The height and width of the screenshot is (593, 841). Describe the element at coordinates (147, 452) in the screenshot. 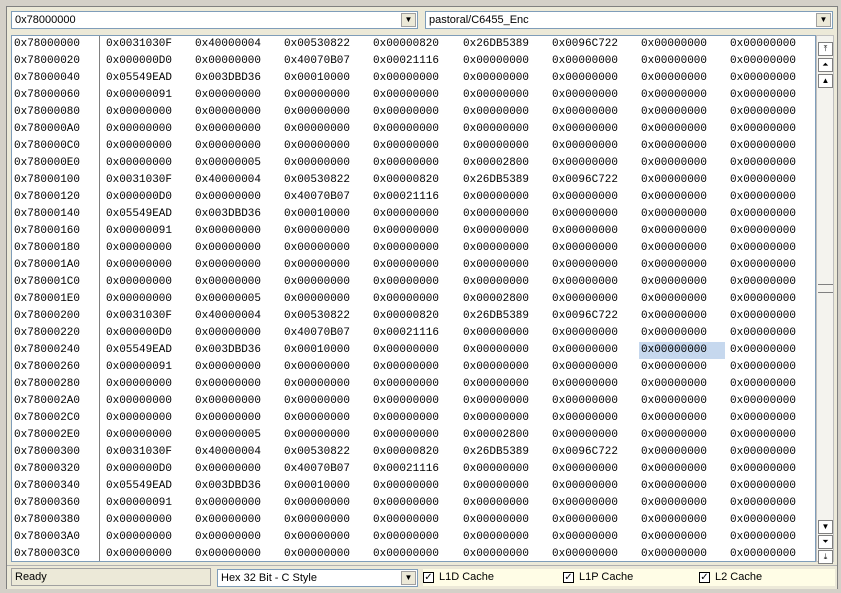

I see `memory-value-cell: 0x0031030F` at that location.